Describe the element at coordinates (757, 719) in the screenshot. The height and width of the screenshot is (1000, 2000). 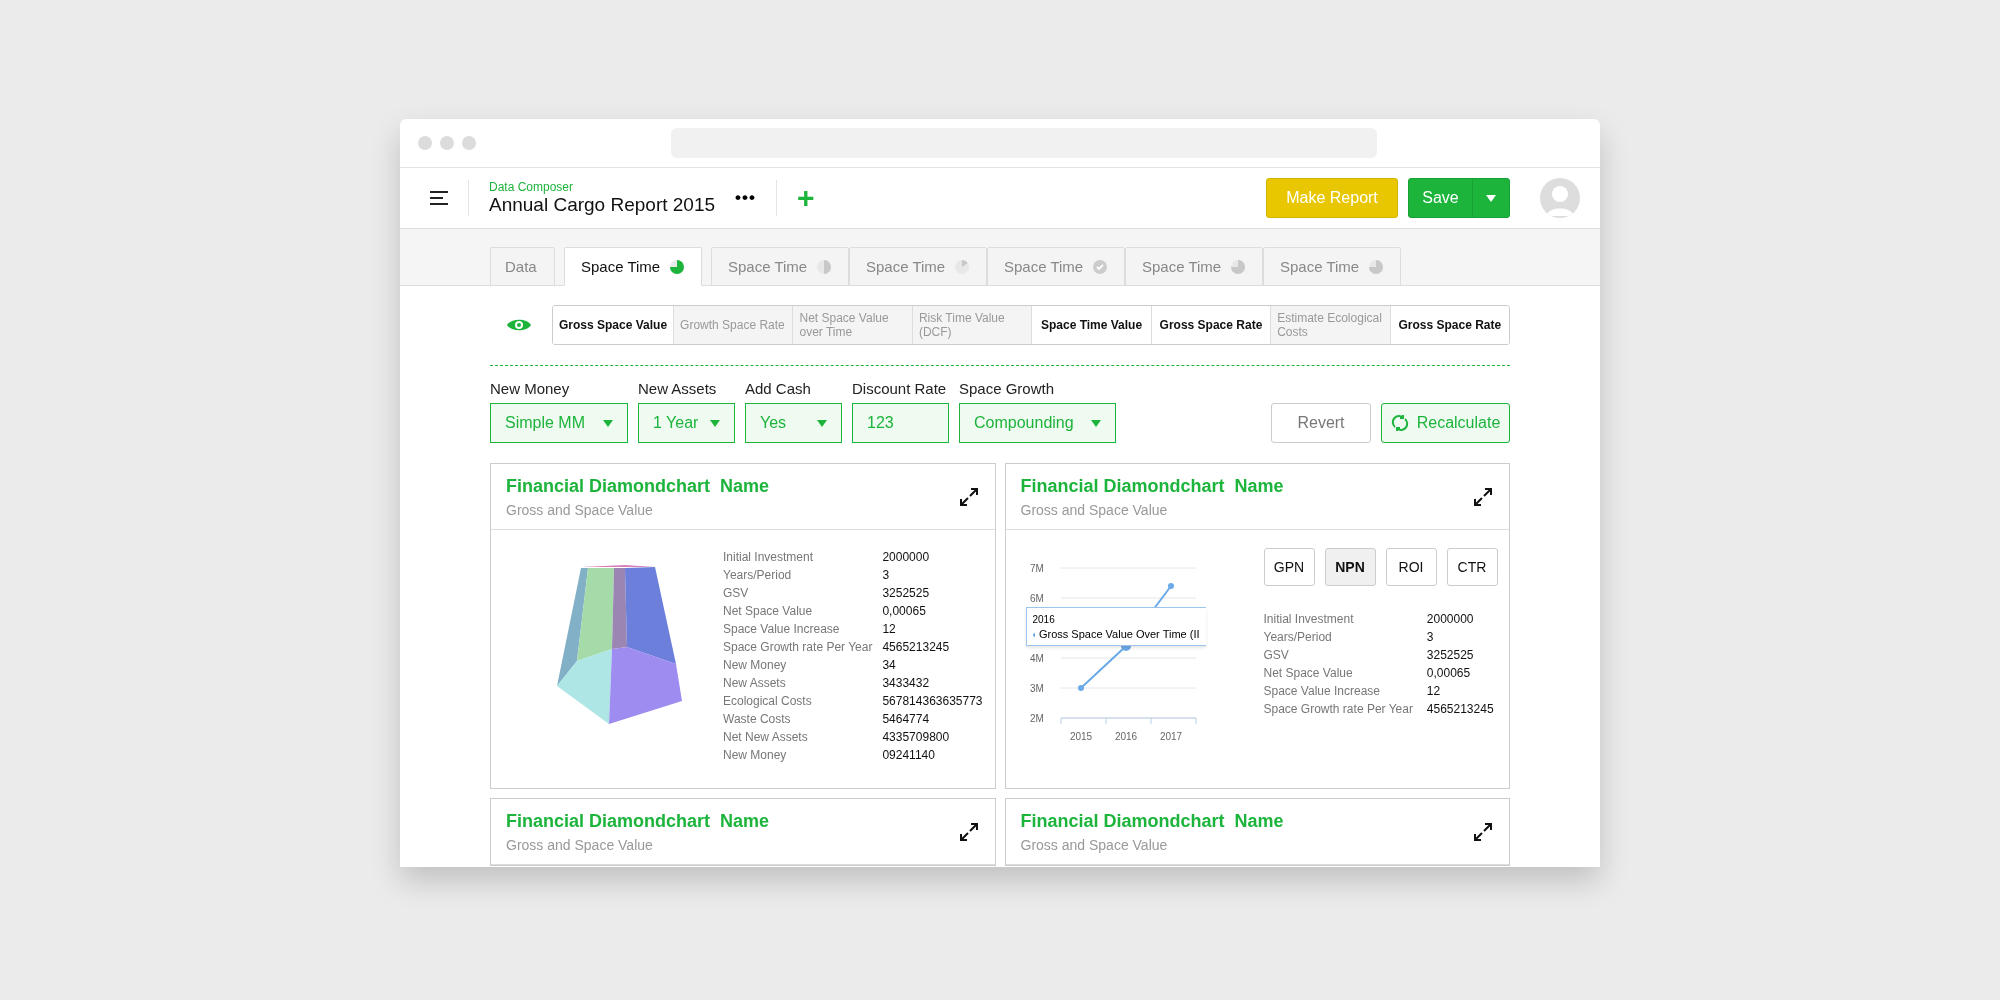
I see `stat-label: Waste Costs` at that location.